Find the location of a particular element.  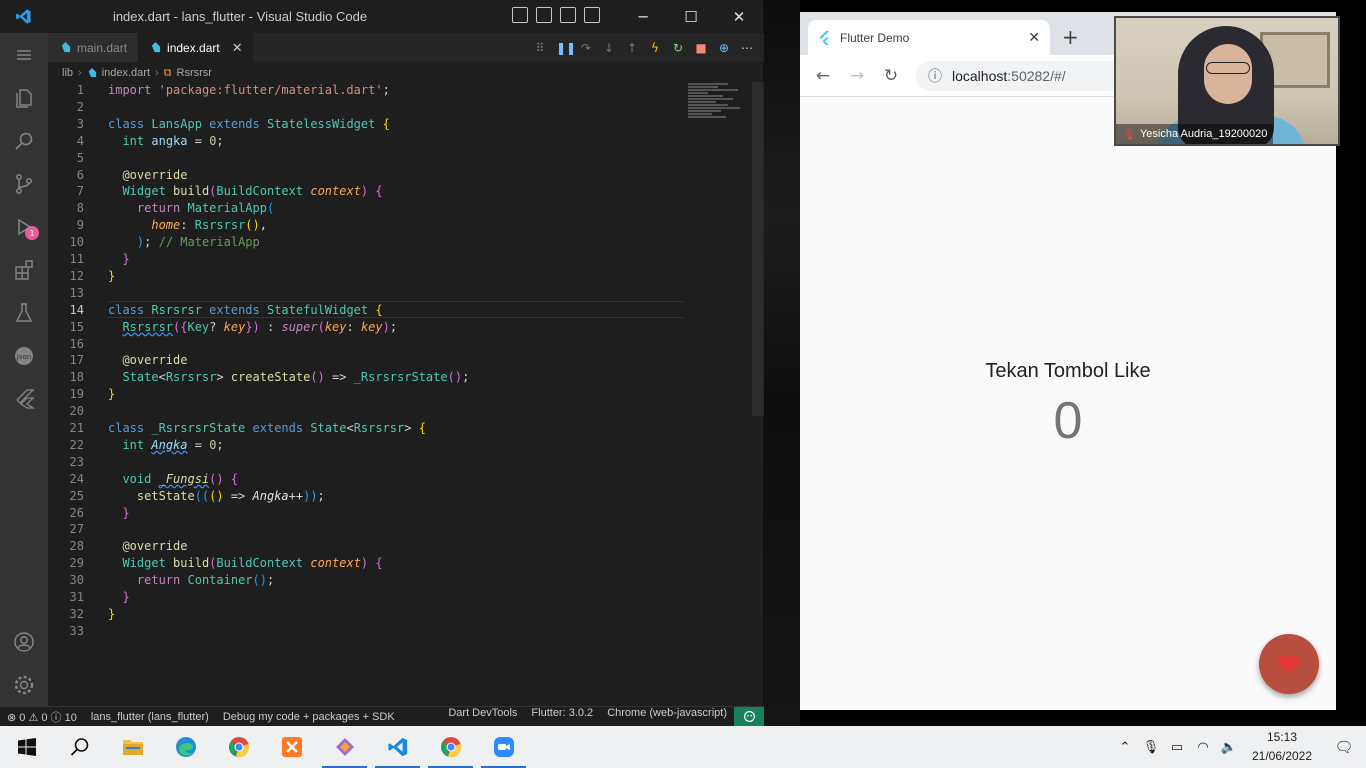

code-line: 33 is located at coordinates (368, 631).